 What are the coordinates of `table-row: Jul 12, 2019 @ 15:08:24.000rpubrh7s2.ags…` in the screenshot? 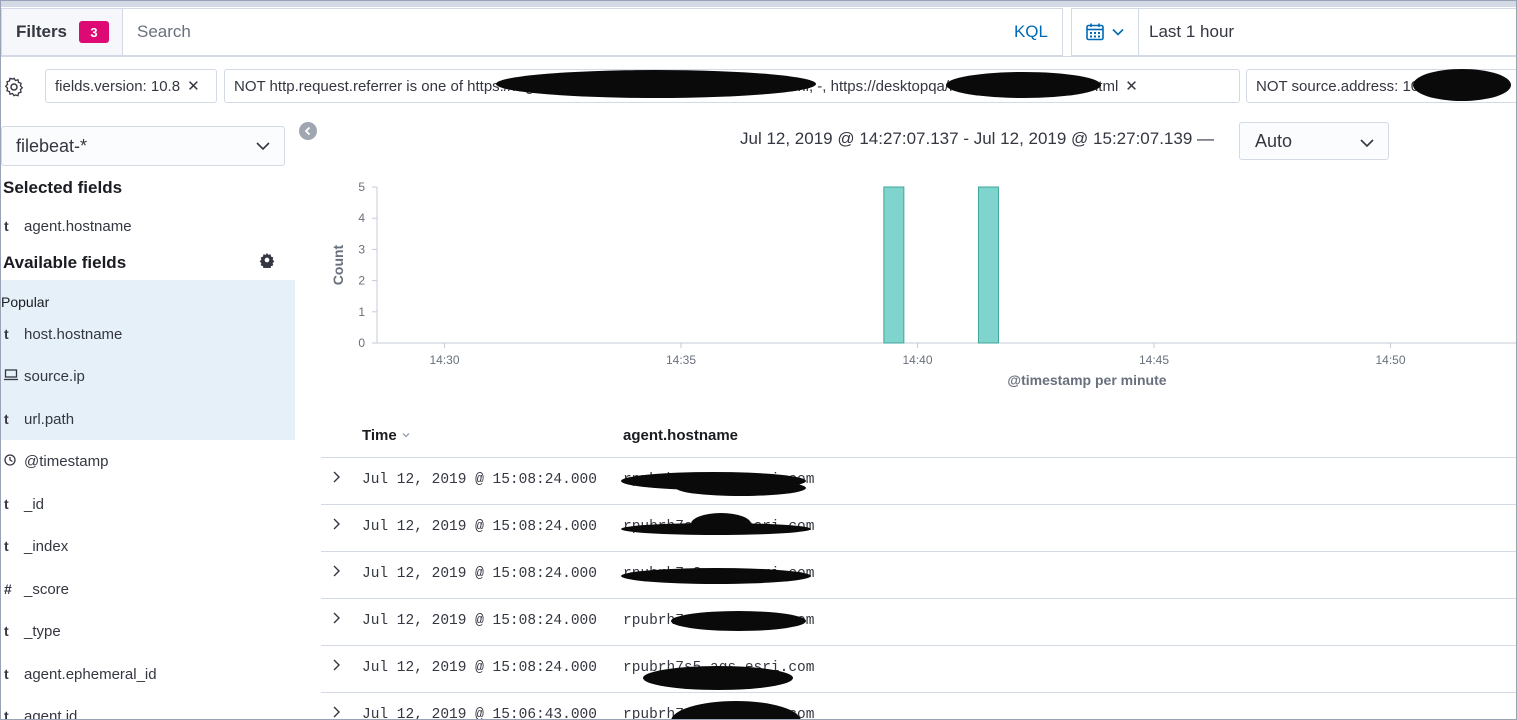 It's located at (918, 528).